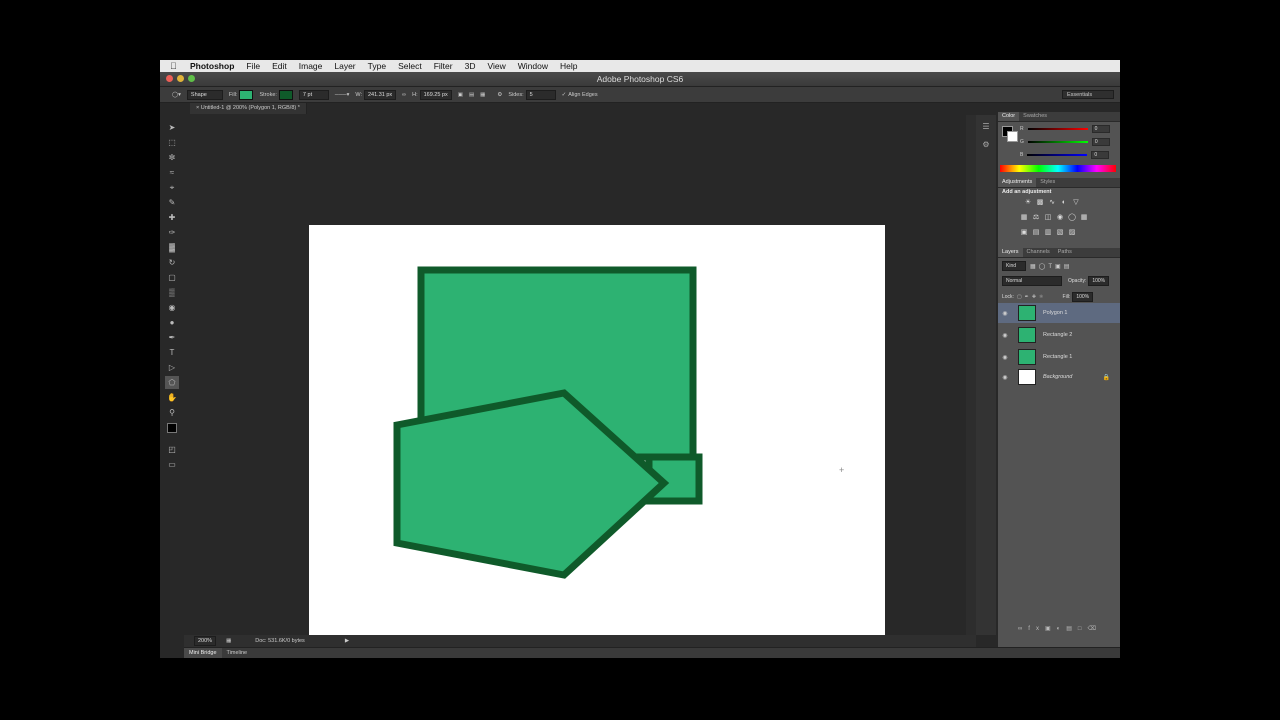 The height and width of the screenshot is (720, 1280). I want to click on layer-mask-icon: ▣, so click(1051, 629).